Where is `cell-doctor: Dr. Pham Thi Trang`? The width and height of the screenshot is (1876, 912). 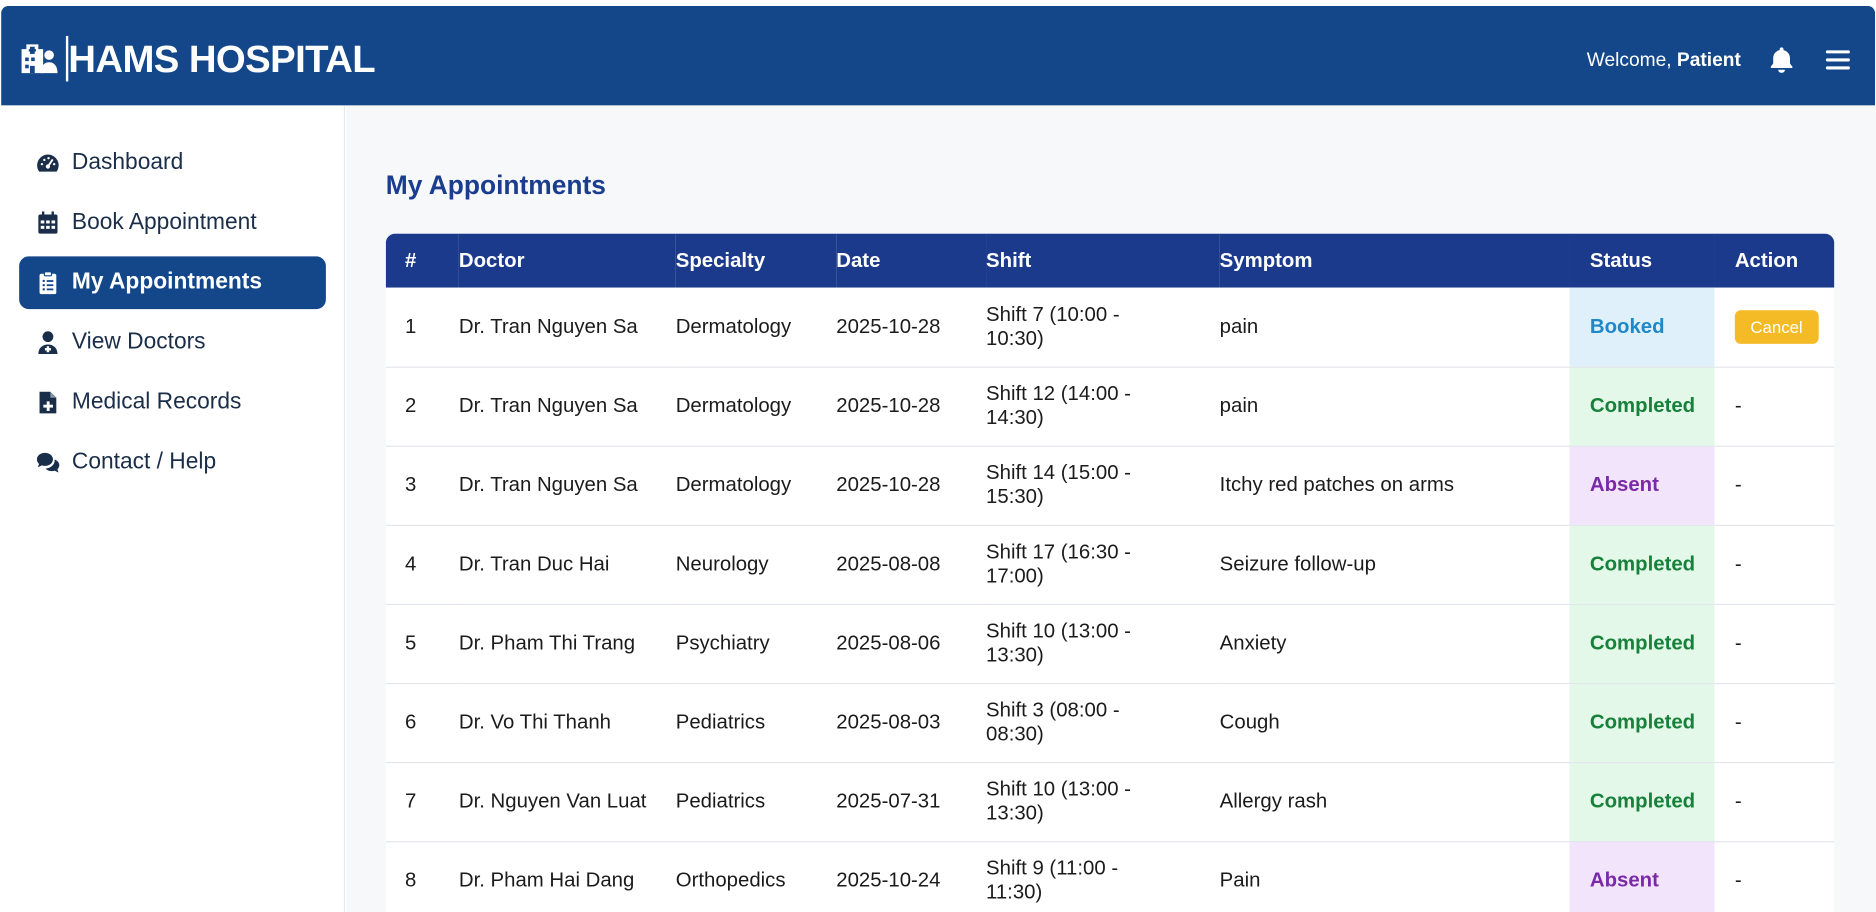 cell-doctor: Dr. Pham Thi Trang is located at coordinates (567, 643).